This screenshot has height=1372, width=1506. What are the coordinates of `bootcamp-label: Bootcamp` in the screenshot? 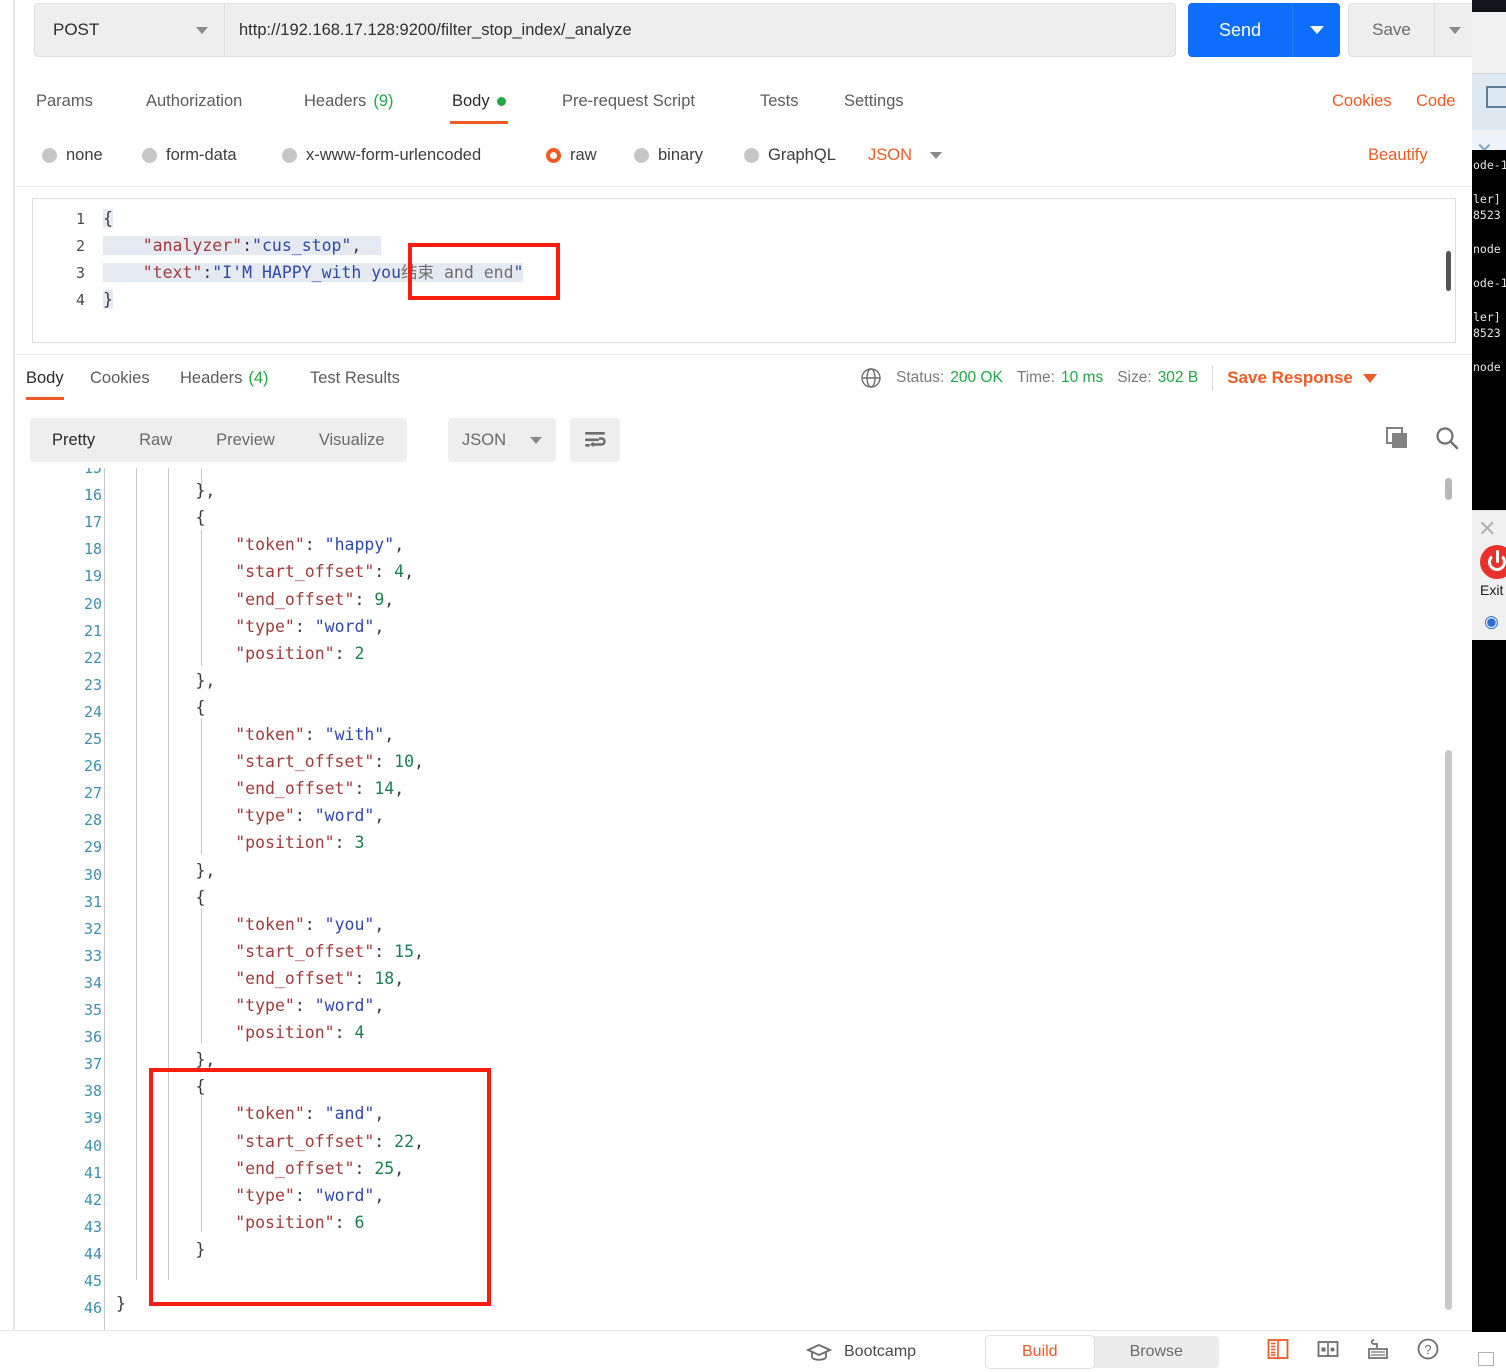 It's located at (880, 1351).